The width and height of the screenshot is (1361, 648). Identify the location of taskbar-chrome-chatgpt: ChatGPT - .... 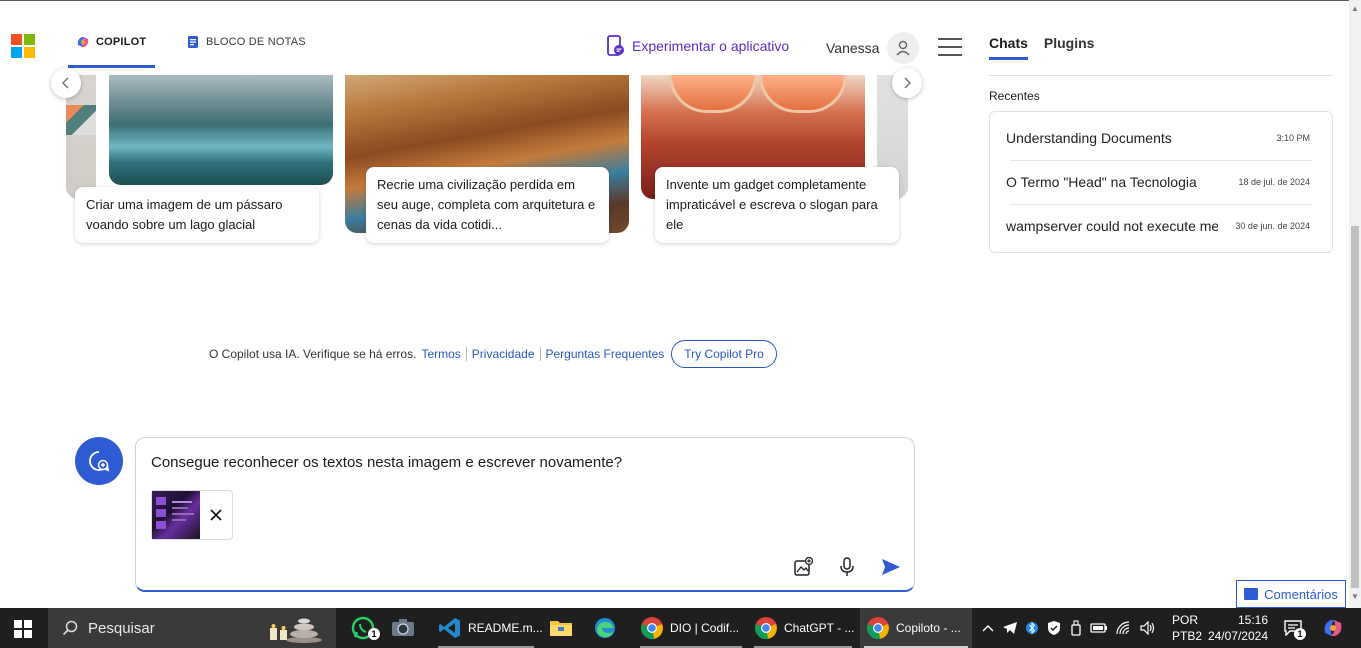
(803, 628).